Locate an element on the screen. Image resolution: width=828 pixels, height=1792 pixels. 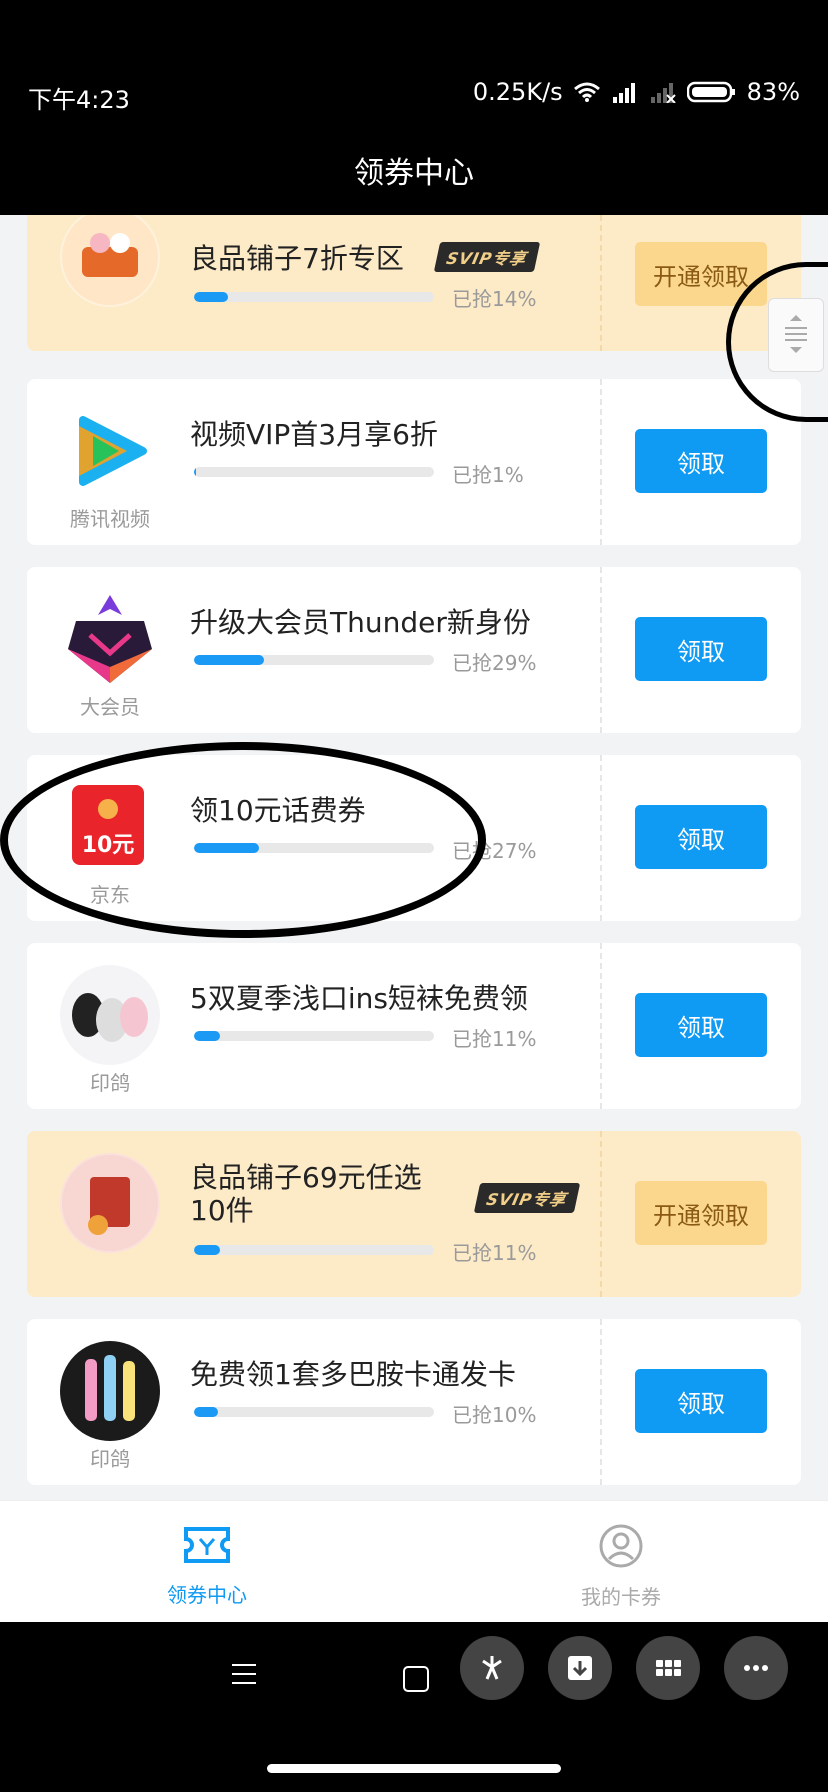
apps-grid-button is located at coordinates (668, 1668).